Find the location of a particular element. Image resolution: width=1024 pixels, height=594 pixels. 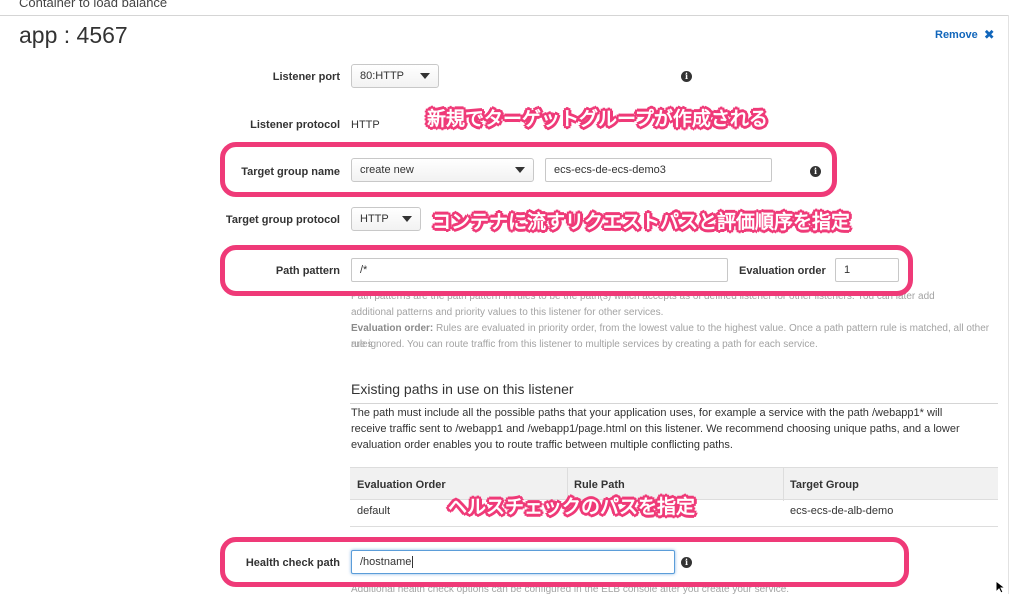

target-group-highlight is located at coordinates (528, 169).